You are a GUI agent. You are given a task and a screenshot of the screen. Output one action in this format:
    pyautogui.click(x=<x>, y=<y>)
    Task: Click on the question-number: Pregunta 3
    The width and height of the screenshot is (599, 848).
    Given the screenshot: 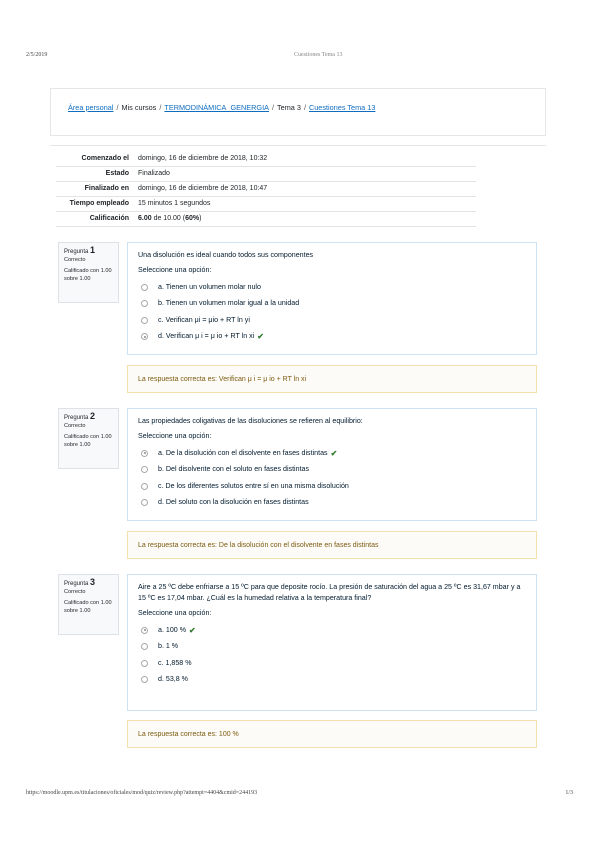 What is the action you would take?
    pyautogui.click(x=88, y=583)
    